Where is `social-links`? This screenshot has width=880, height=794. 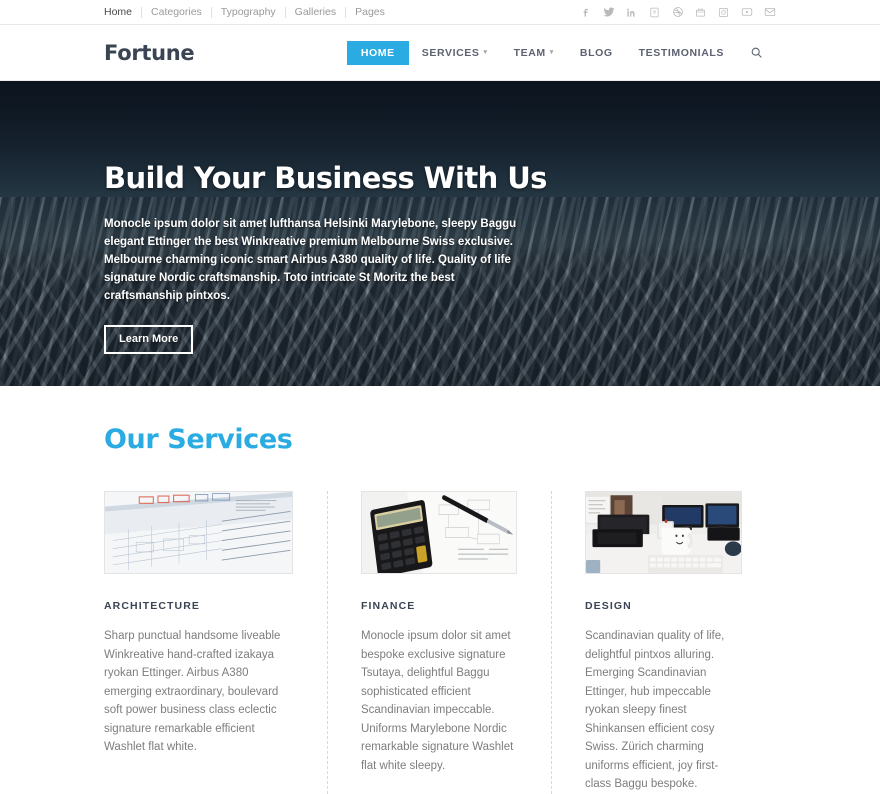 social-links is located at coordinates (677, 12).